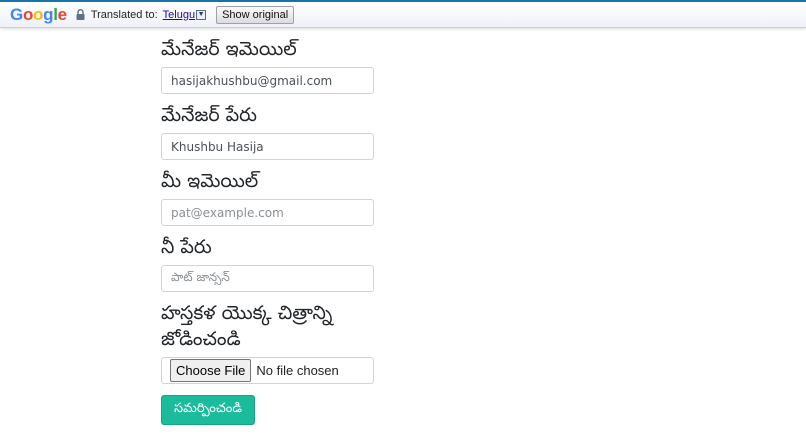 The height and width of the screenshot is (435, 806). Describe the element at coordinates (209, 115) in the screenshot. I see `manager-name-label: మేనేజర్ పేరు` at that location.